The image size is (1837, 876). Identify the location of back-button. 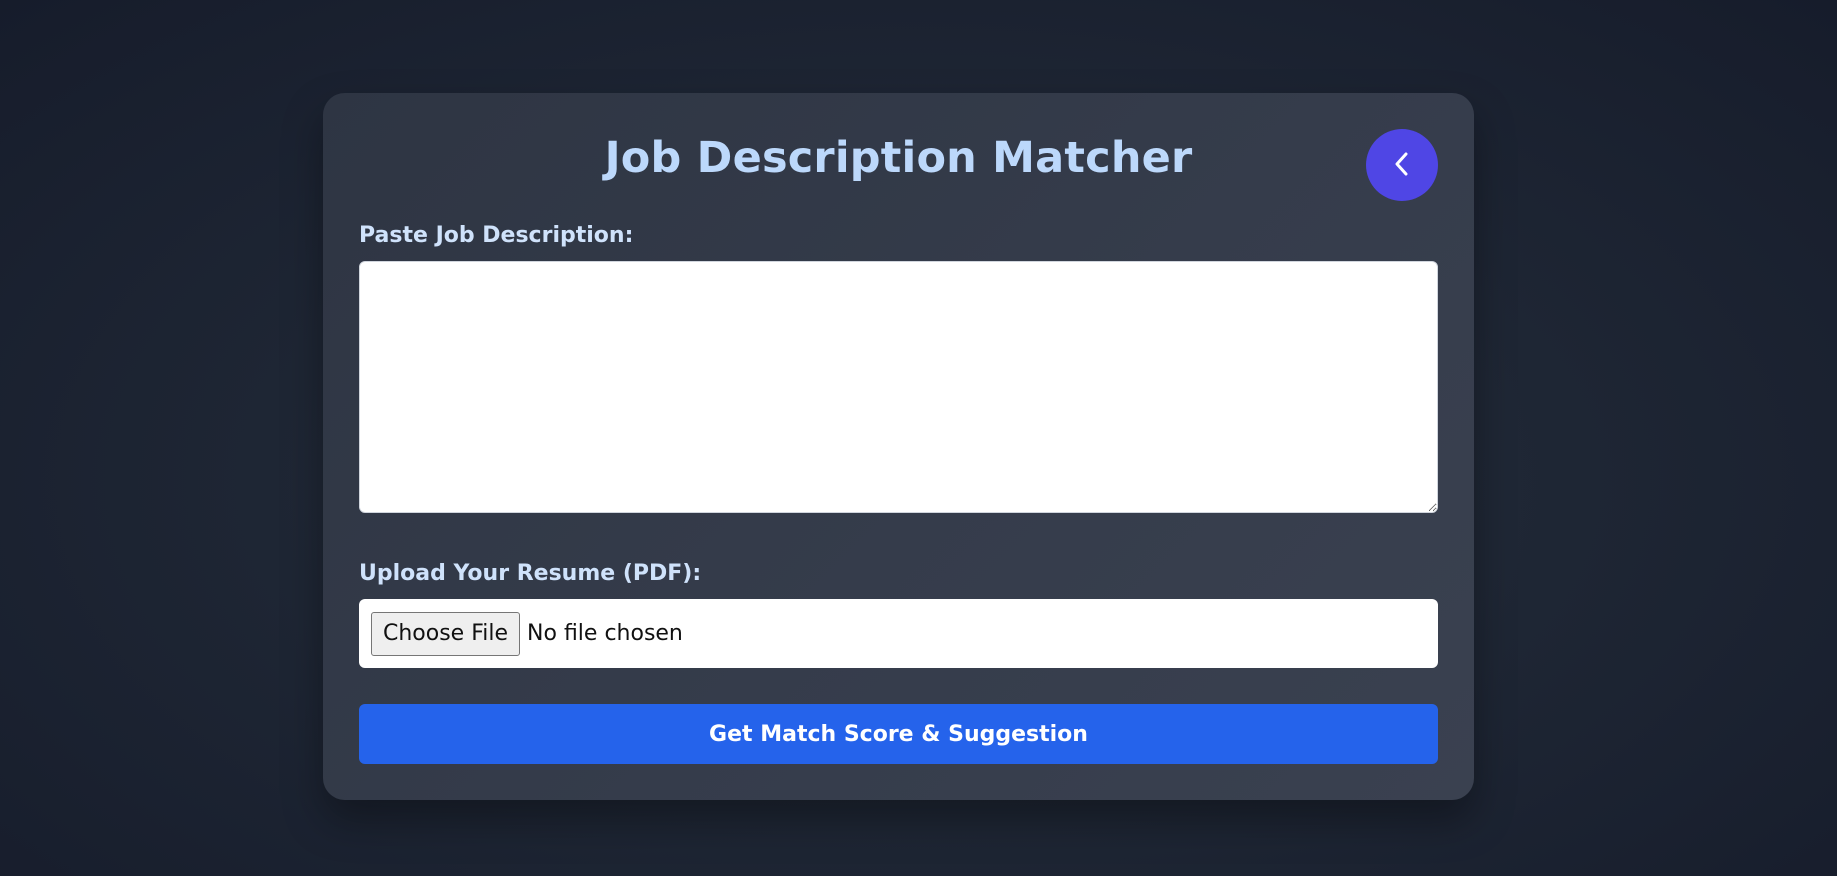
(1402, 165).